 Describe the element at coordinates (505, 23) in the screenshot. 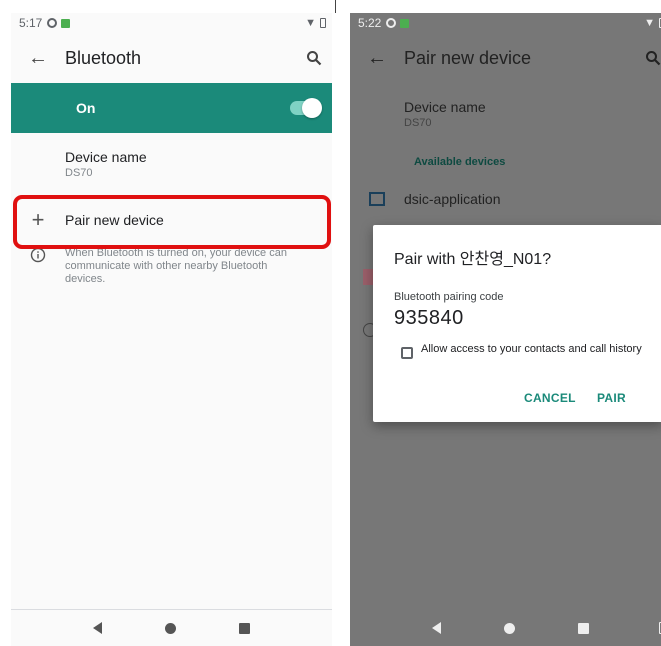

I see `status-bar: 5:22 ▼` at that location.